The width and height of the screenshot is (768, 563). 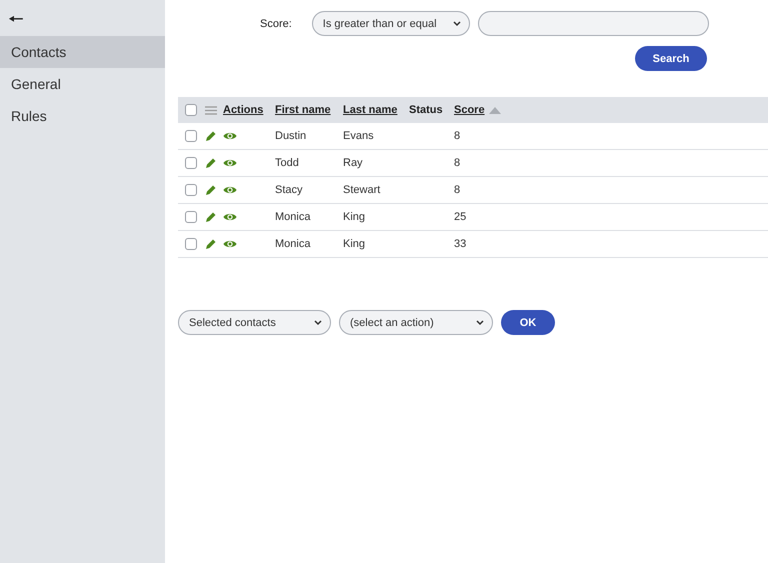 I want to click on select-all-checkbox, so click(x=191, y=110).